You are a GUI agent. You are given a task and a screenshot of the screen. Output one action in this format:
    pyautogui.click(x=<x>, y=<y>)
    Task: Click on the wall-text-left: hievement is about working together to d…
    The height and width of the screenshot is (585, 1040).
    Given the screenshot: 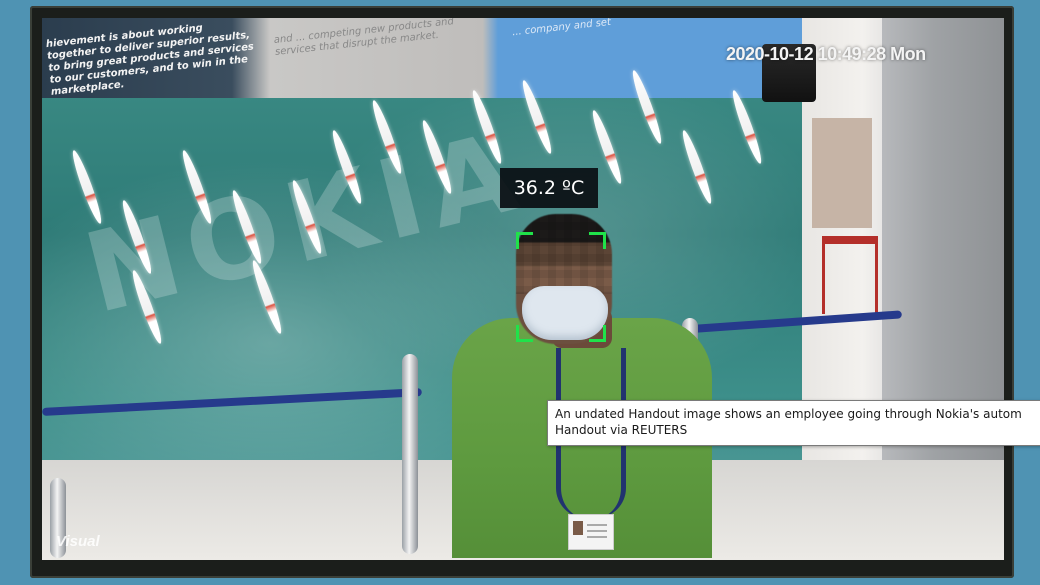 What is the action you would take?
    pyautogui.click(x=150, y=60)
    